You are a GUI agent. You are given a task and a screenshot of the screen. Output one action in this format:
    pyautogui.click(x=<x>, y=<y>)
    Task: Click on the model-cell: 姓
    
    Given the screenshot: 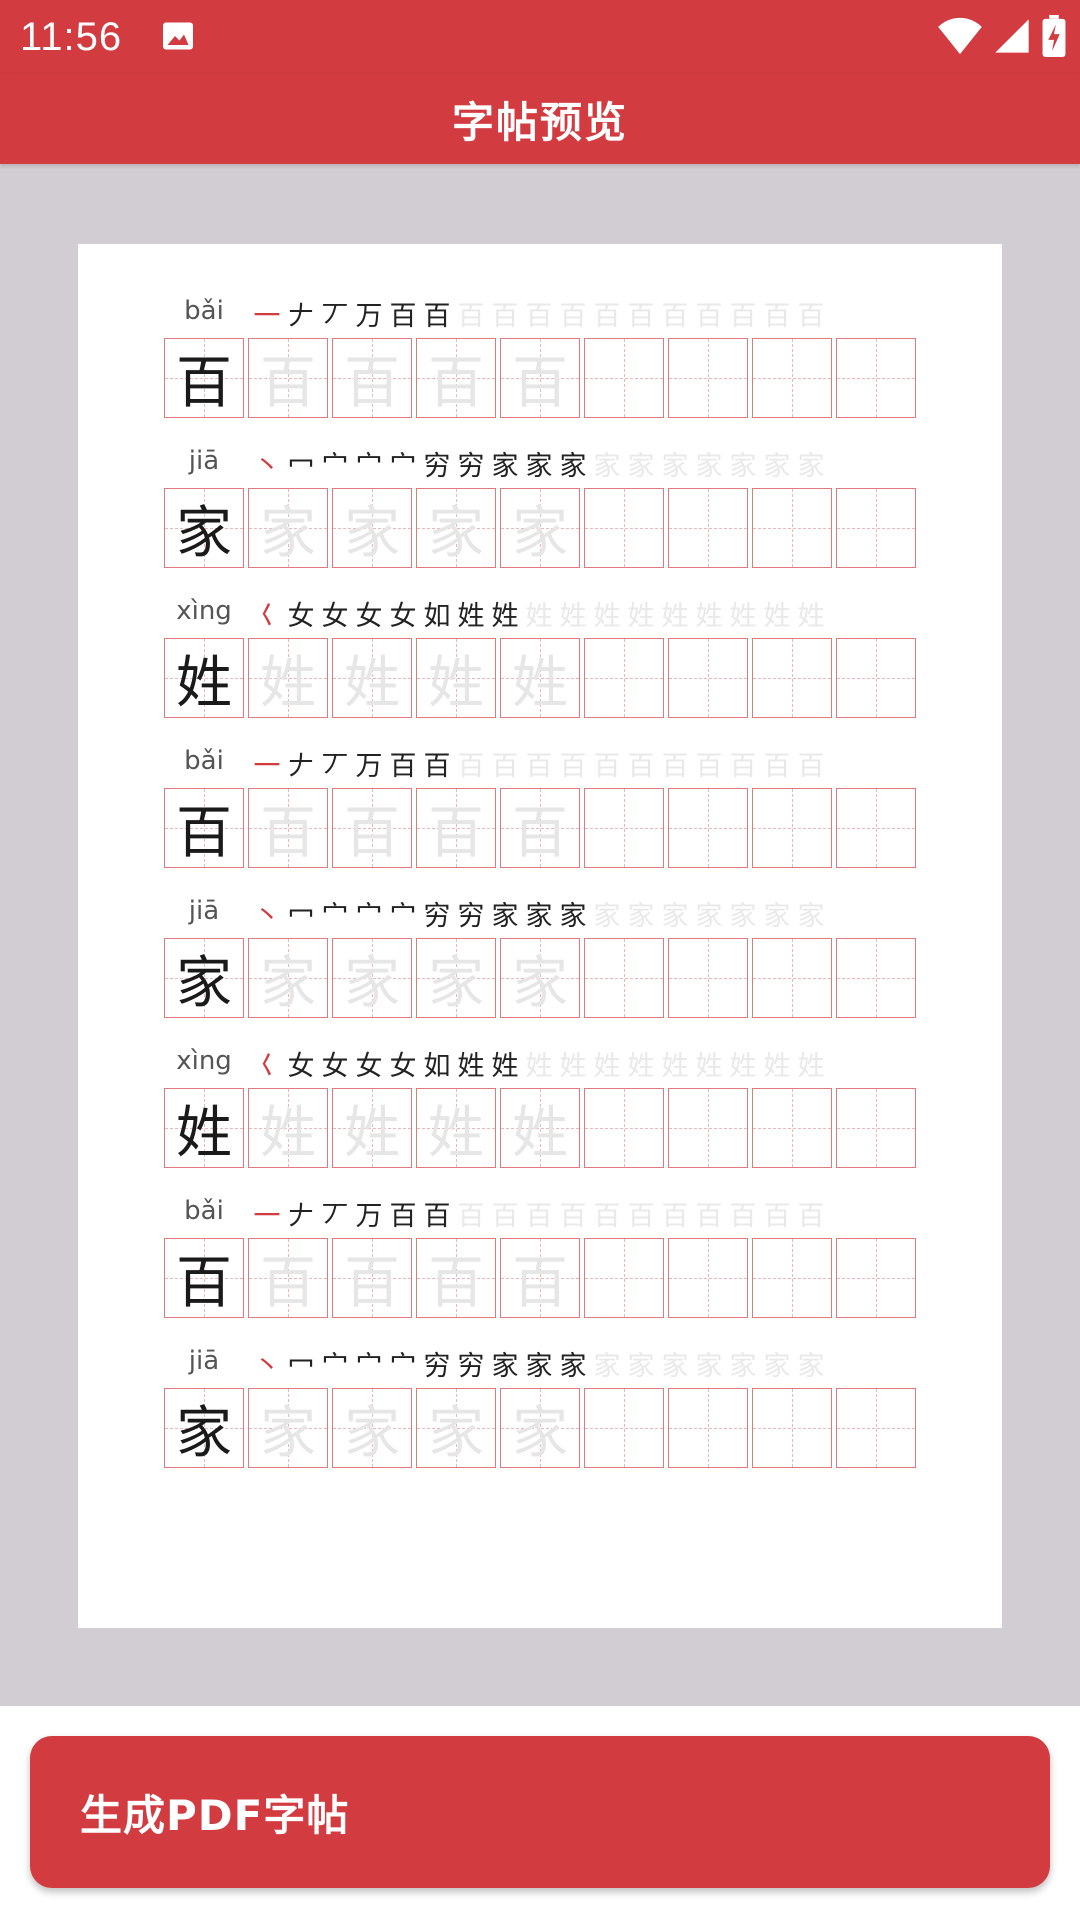 What is the action you would take?
    pyautogui.click(x=204, y=678)
    